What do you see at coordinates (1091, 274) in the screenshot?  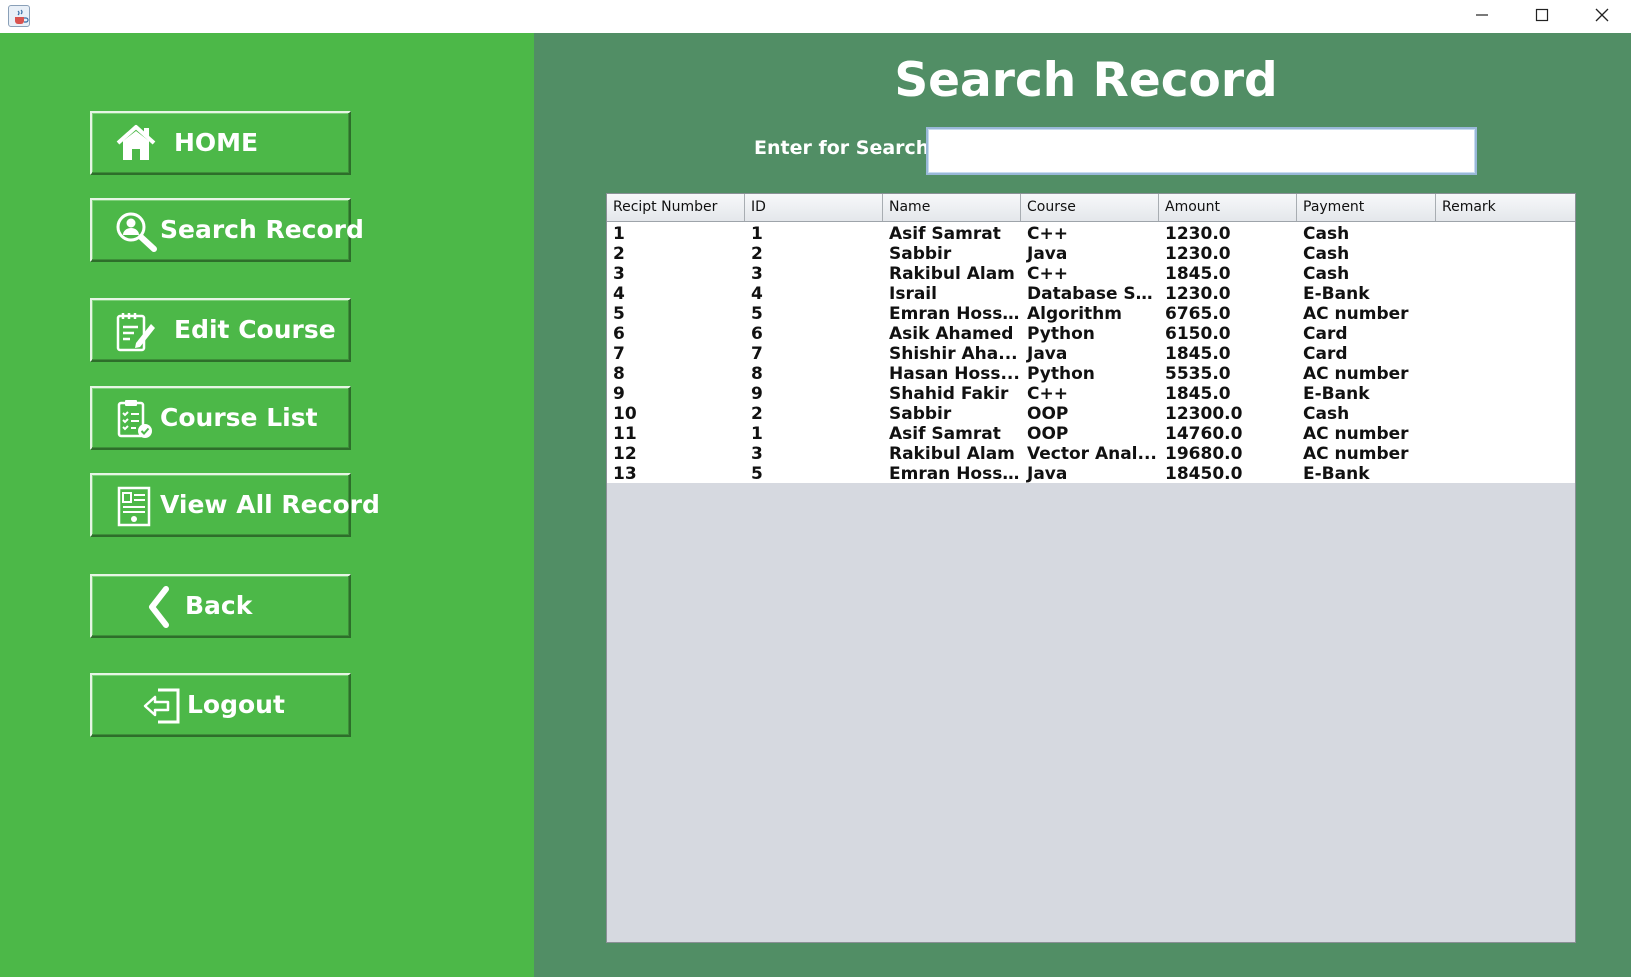 I see `table-row: 3 3 Rakibul Alam C++ 1845.0 Cash` at bounding box center [1091, 274].